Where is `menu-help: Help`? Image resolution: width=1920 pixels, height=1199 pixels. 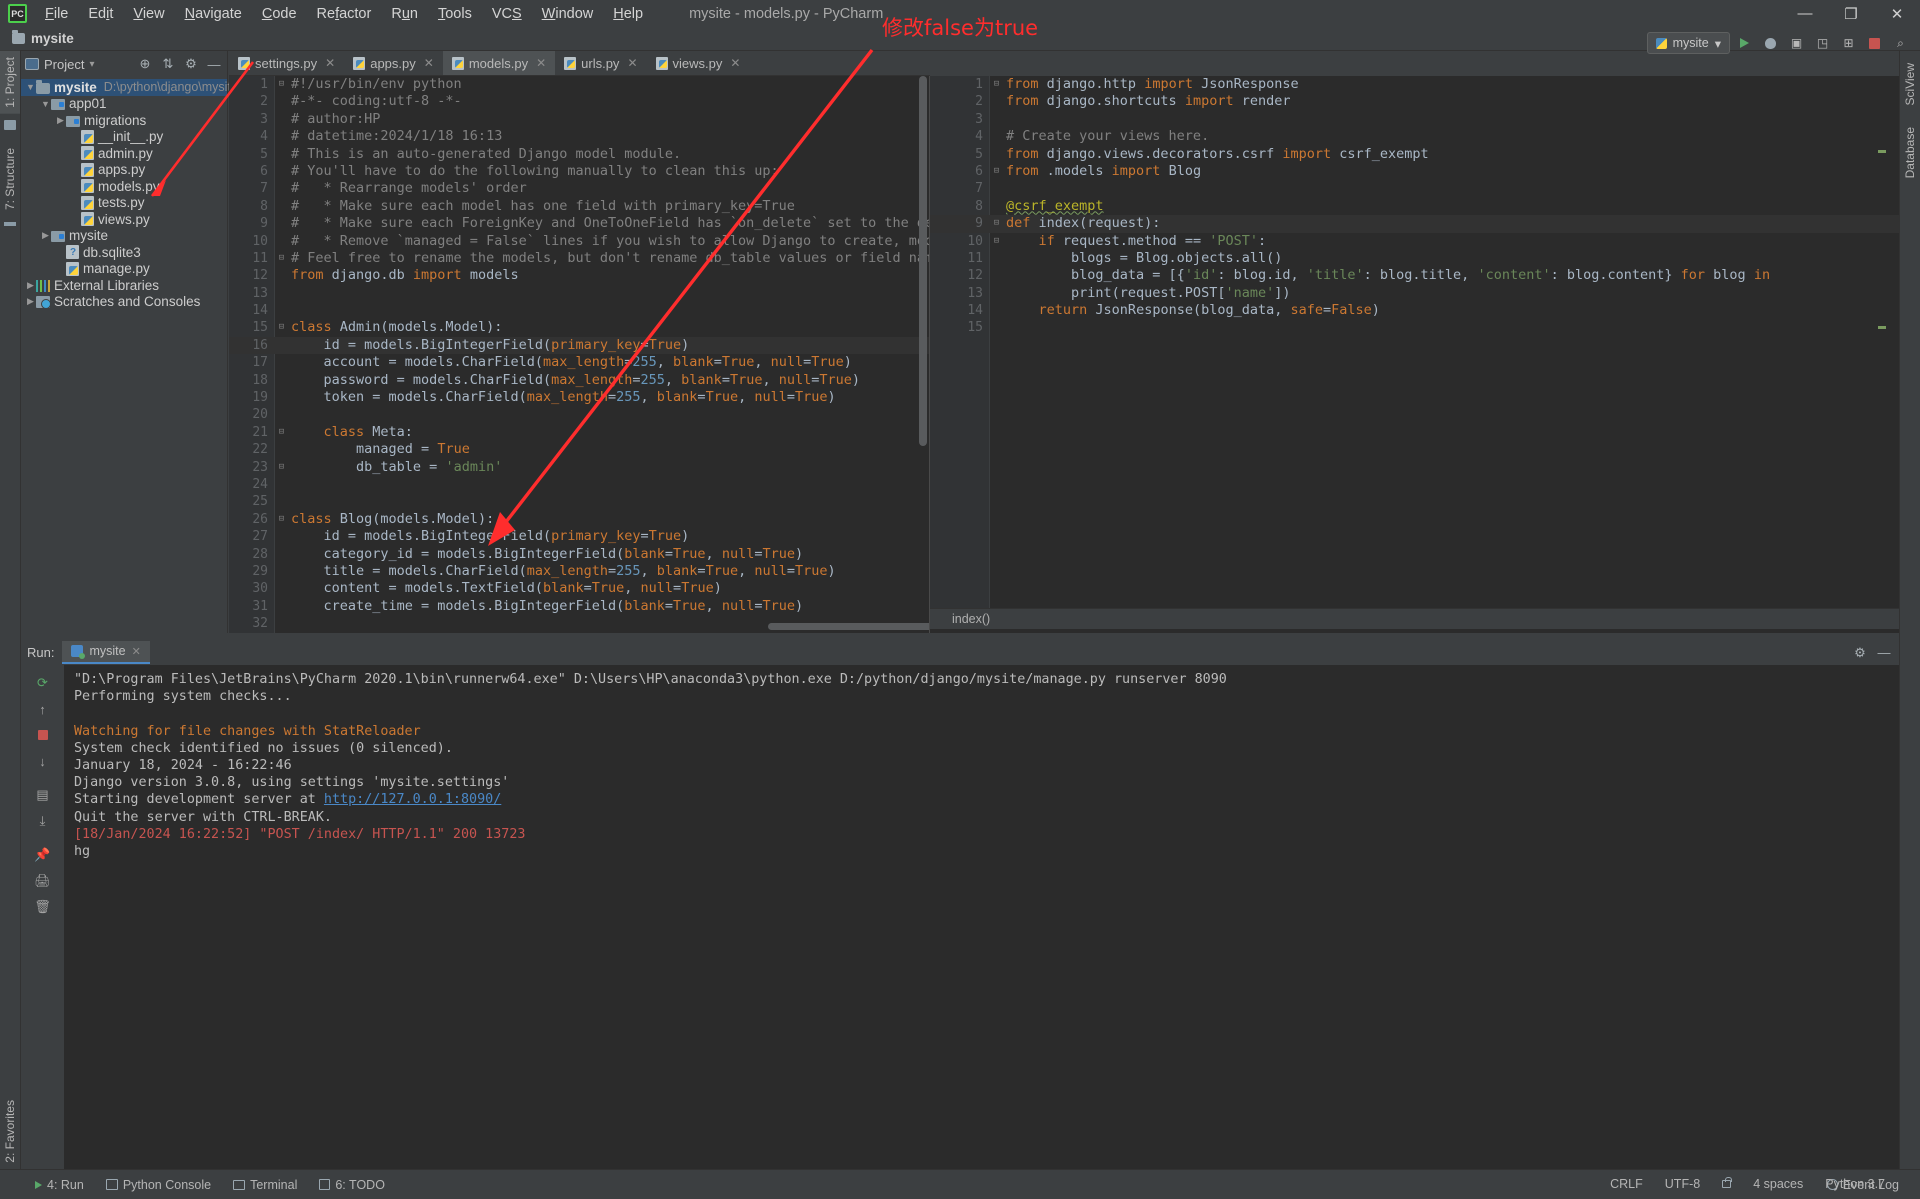
menu-help: Help is located at coordinates (628, 14).